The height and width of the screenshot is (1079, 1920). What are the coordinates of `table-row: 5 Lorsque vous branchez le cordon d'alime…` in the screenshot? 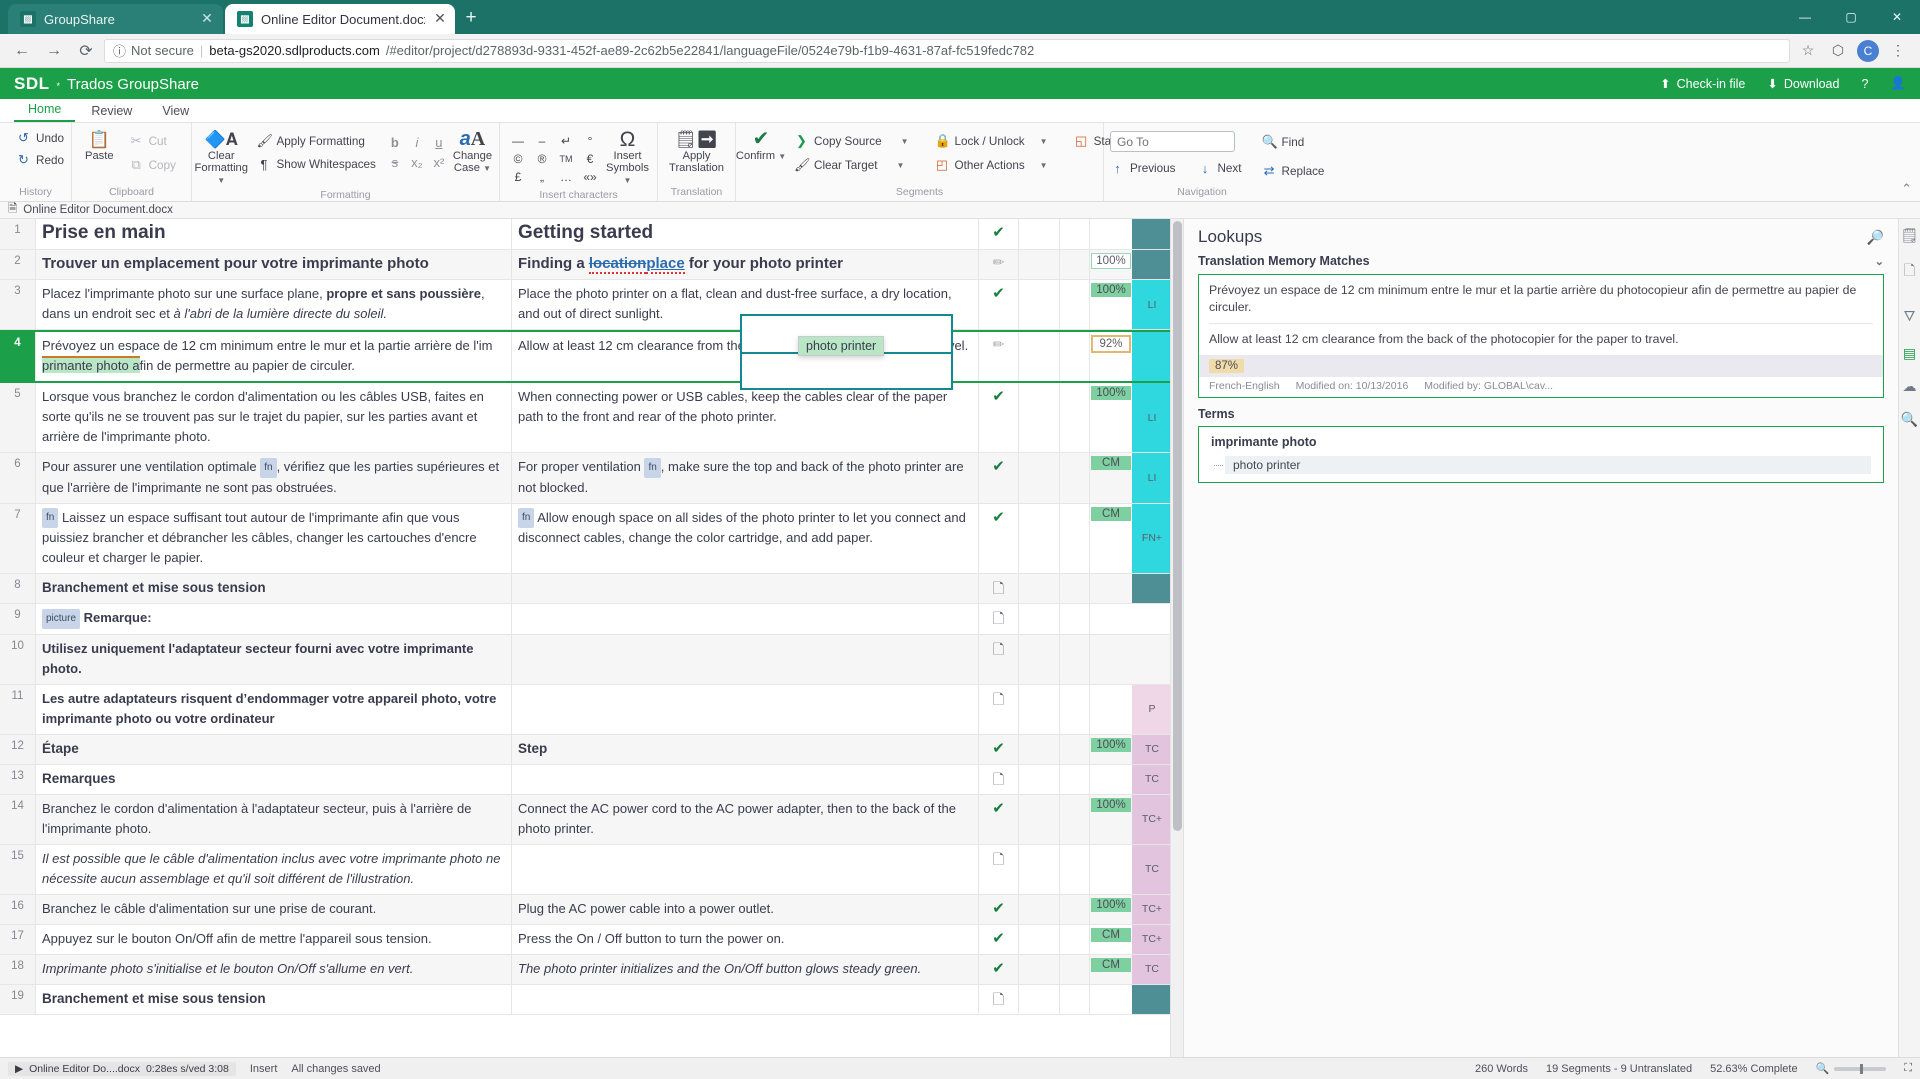 It's located at (586, 418).